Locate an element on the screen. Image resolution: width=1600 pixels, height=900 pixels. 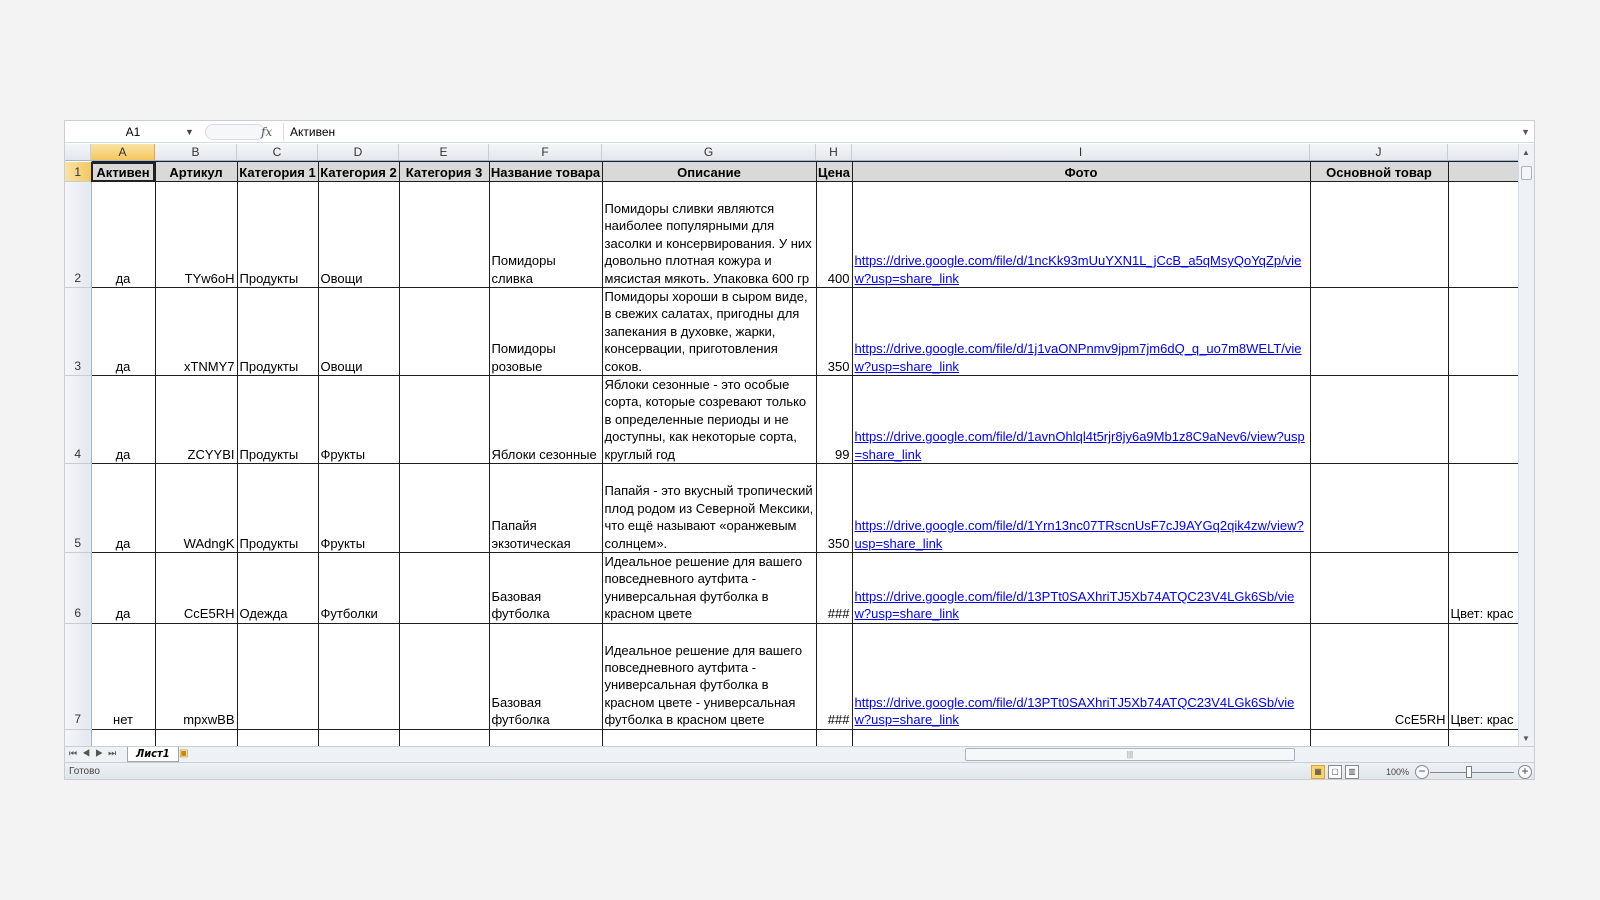
horizontal-scrollbar: ||| is located at coordinates (1223, 754).